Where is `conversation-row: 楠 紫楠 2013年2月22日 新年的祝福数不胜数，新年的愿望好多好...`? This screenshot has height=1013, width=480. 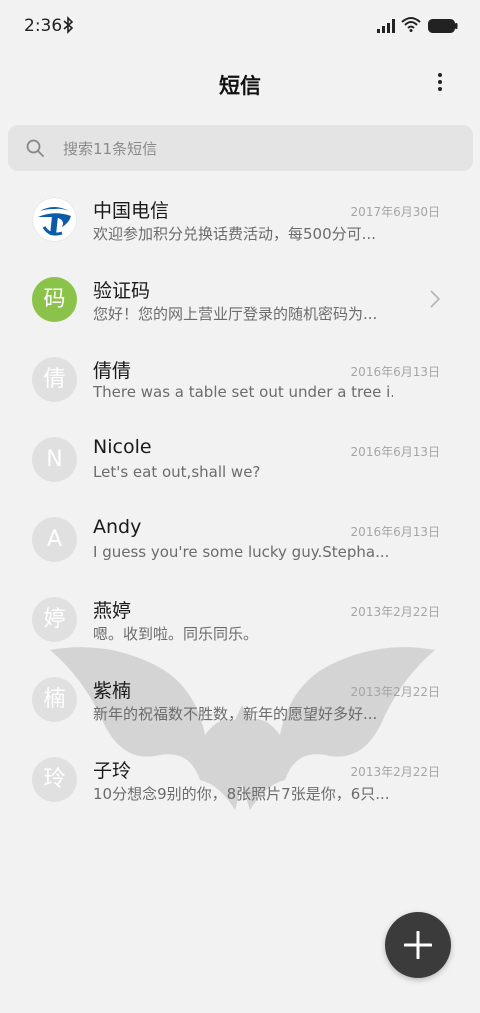 conversation-row: 楠 紫楠 2013年2月22日 新年的祝福数不胜数，新年的愿望好多好... is located at coordinates (240, 700).